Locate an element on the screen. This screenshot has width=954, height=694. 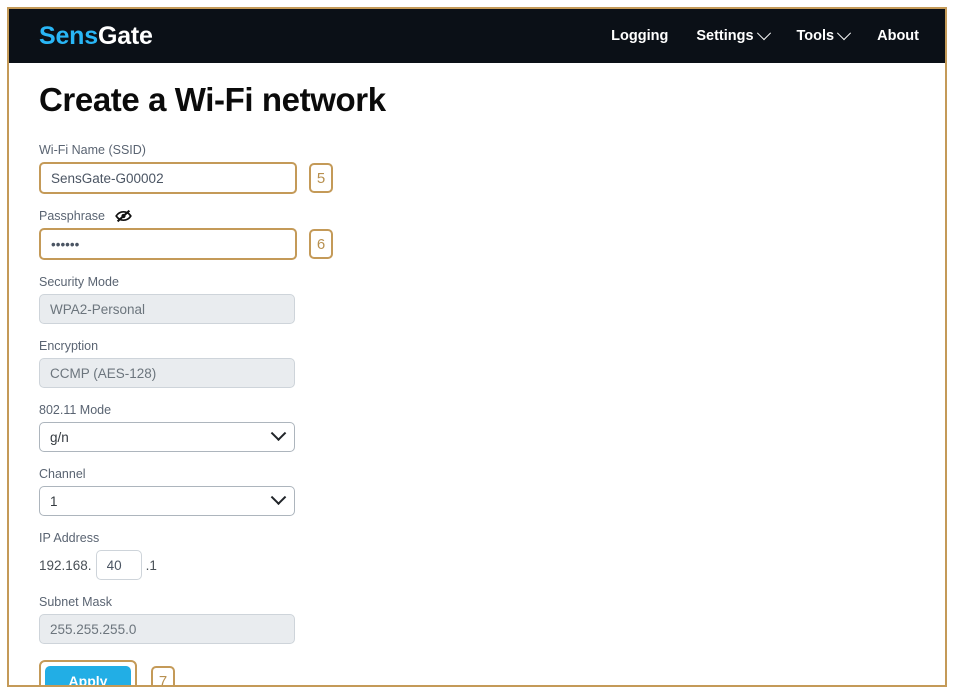
mode-80211-select: g/n is located at coordinates (167, 437).